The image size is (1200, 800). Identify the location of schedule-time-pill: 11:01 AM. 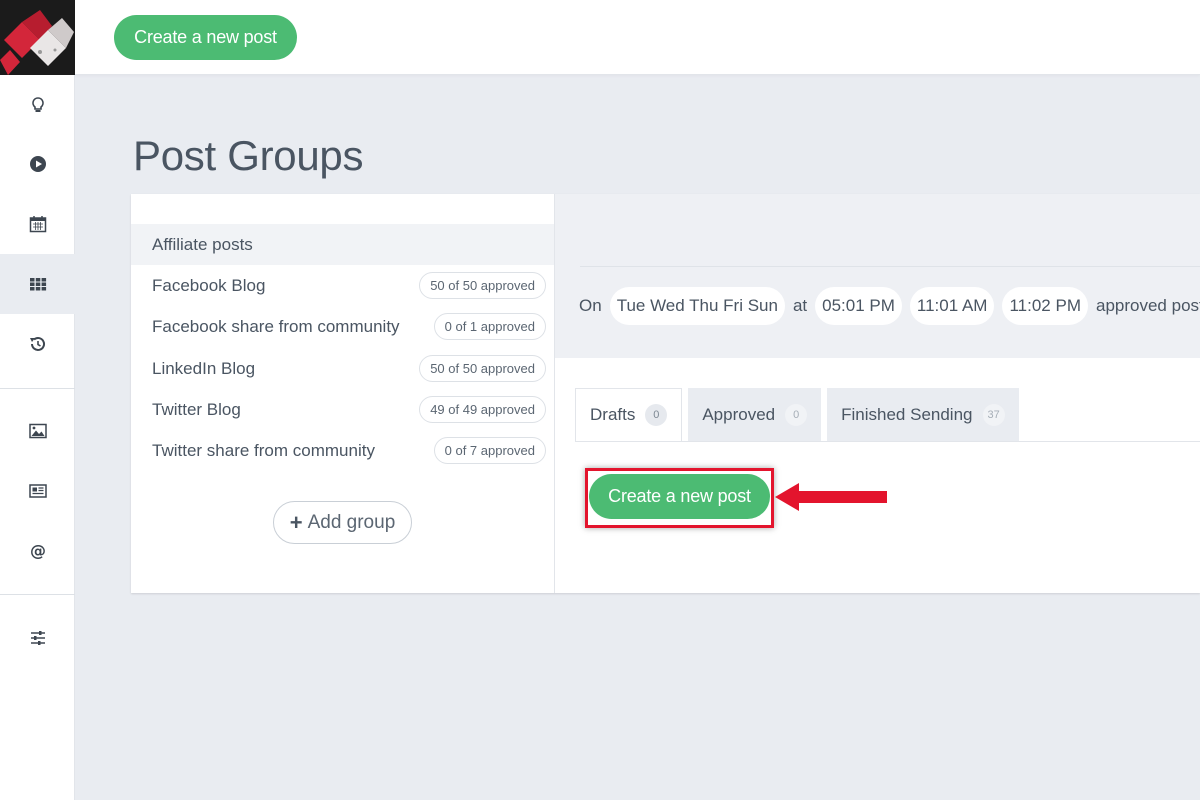
(952, 306).